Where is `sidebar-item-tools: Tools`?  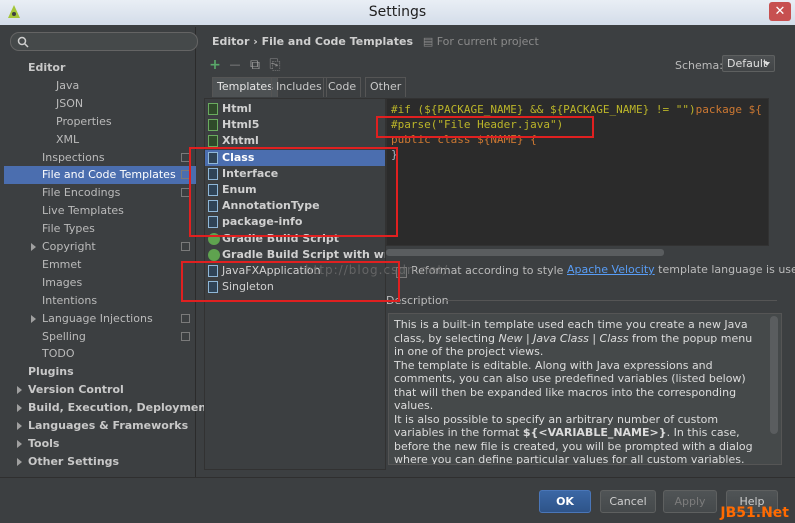
sidebar-item-tools: Tools is located at coordinates (100, 444).